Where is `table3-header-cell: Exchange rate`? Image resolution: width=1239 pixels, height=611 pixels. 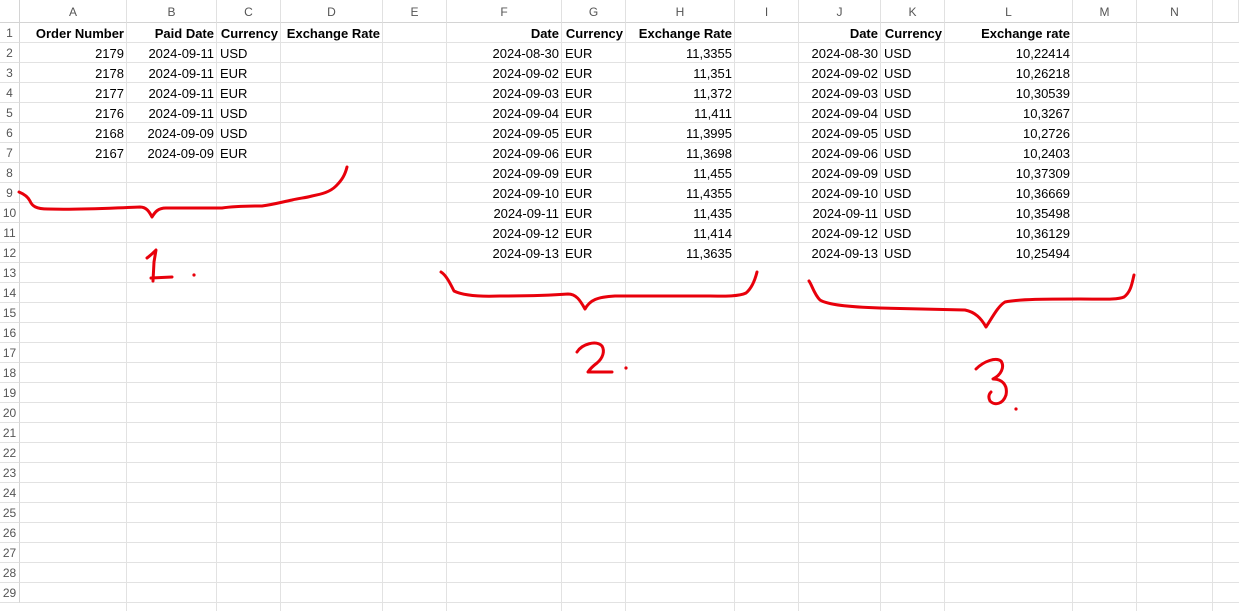
table3-header-cell: Exchange rate is located at coordinates (1009, 33).